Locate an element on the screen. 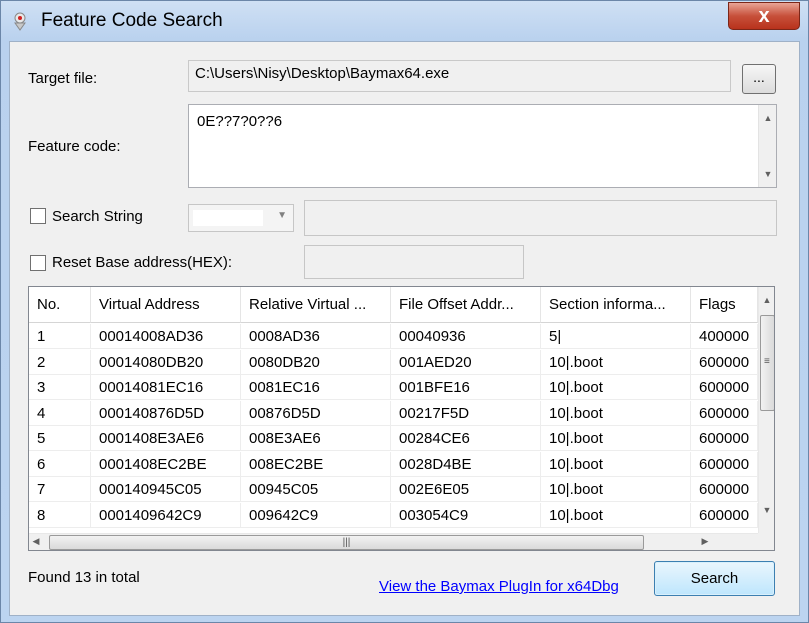 This screenshot has height=623, width=809. select-value is located at coordinates (228, 218).